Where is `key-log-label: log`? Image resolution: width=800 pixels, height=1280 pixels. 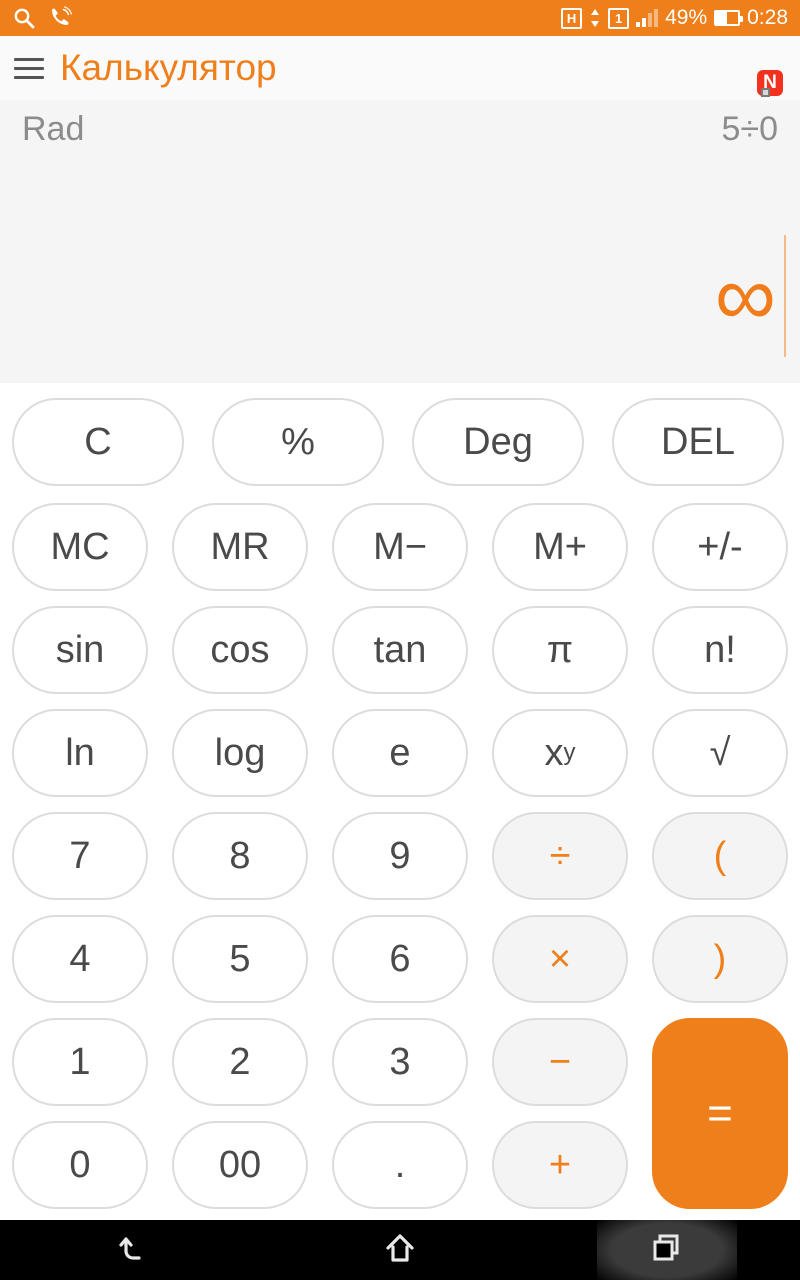
key-log-label: log is located at coordinates (240, 752).